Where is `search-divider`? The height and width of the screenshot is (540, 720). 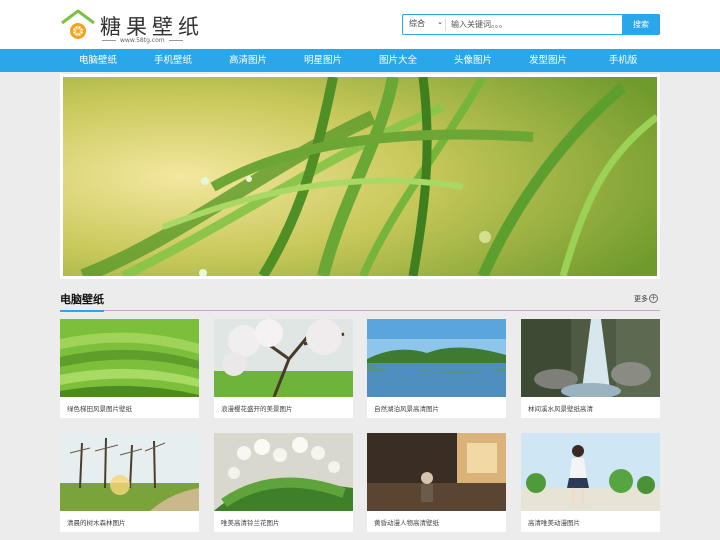 search-divider is located at coordinates (445, 24).